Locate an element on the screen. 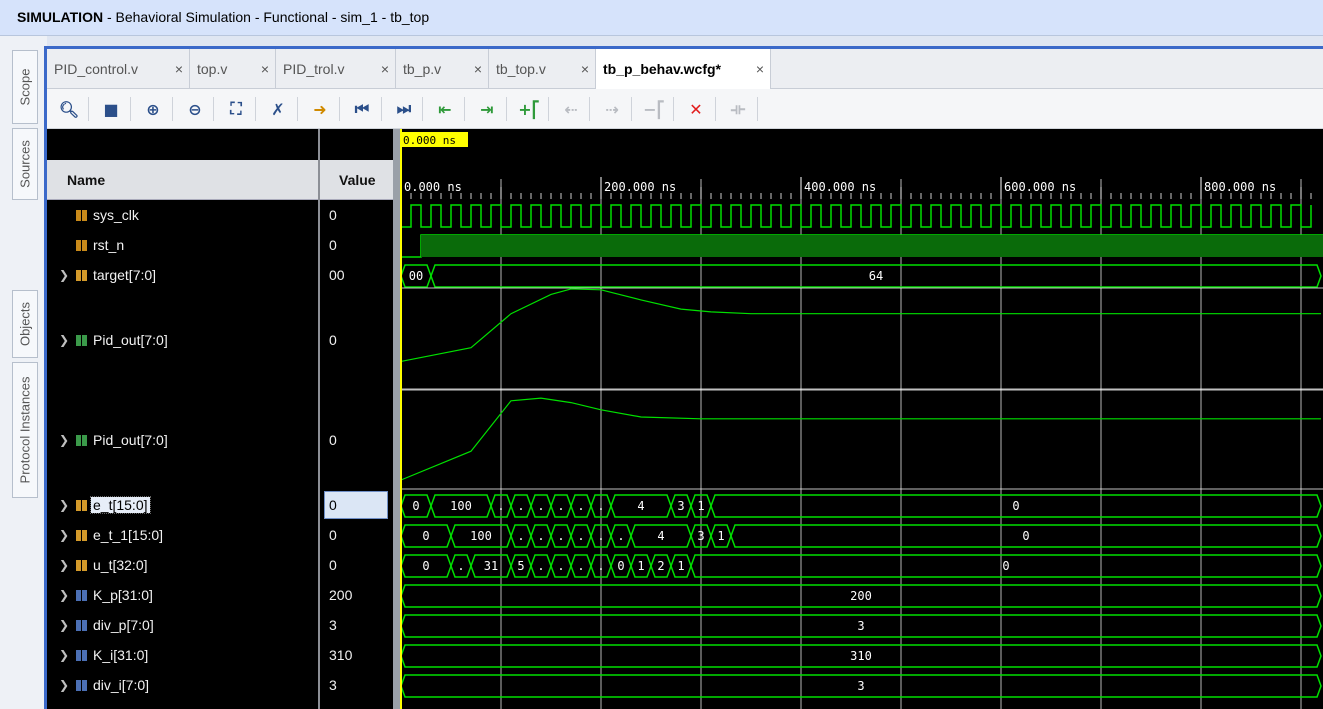  next-transition-icon: ⇥ is located at coordinates (487, 109).